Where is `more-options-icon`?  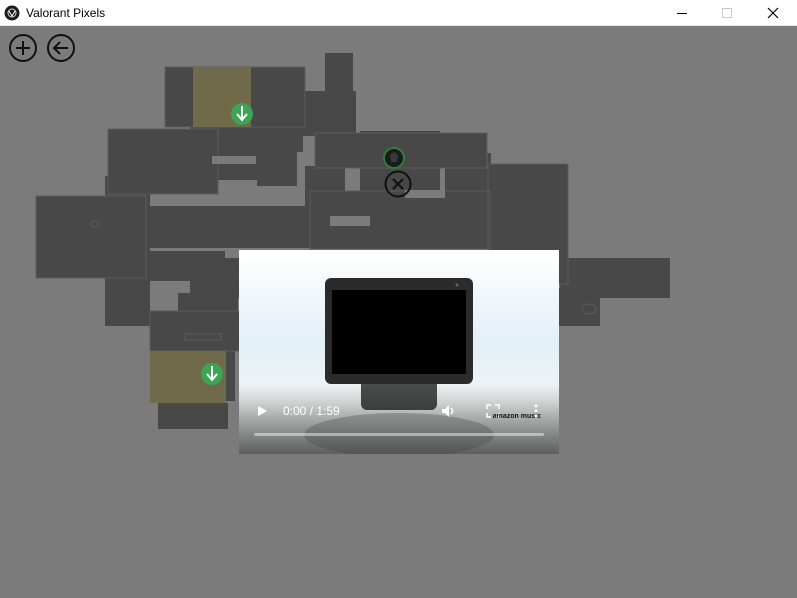 more-options-icon is located at coordinates (536, 411).